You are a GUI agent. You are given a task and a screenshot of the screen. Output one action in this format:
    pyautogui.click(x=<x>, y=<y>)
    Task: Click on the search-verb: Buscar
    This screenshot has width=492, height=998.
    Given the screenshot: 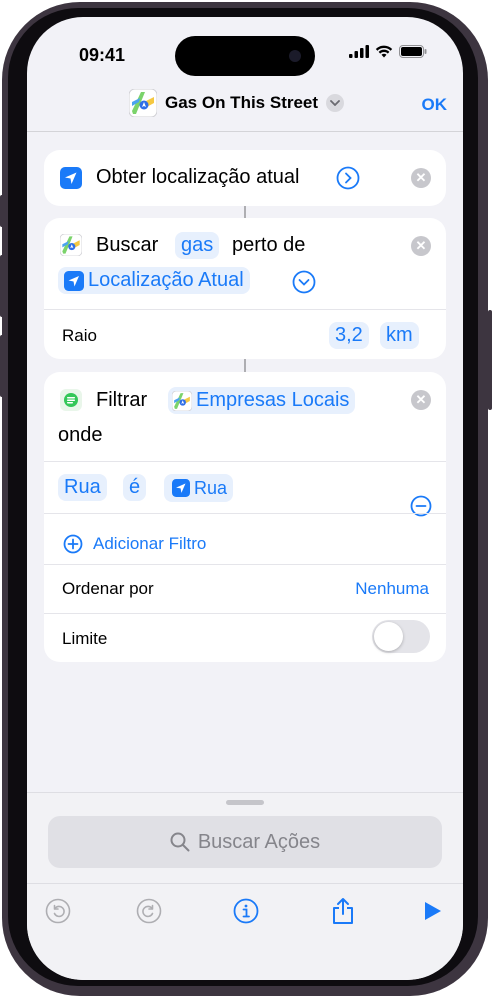 What is the action you would take?
    pyautogui.click(x=127, y=245)
    